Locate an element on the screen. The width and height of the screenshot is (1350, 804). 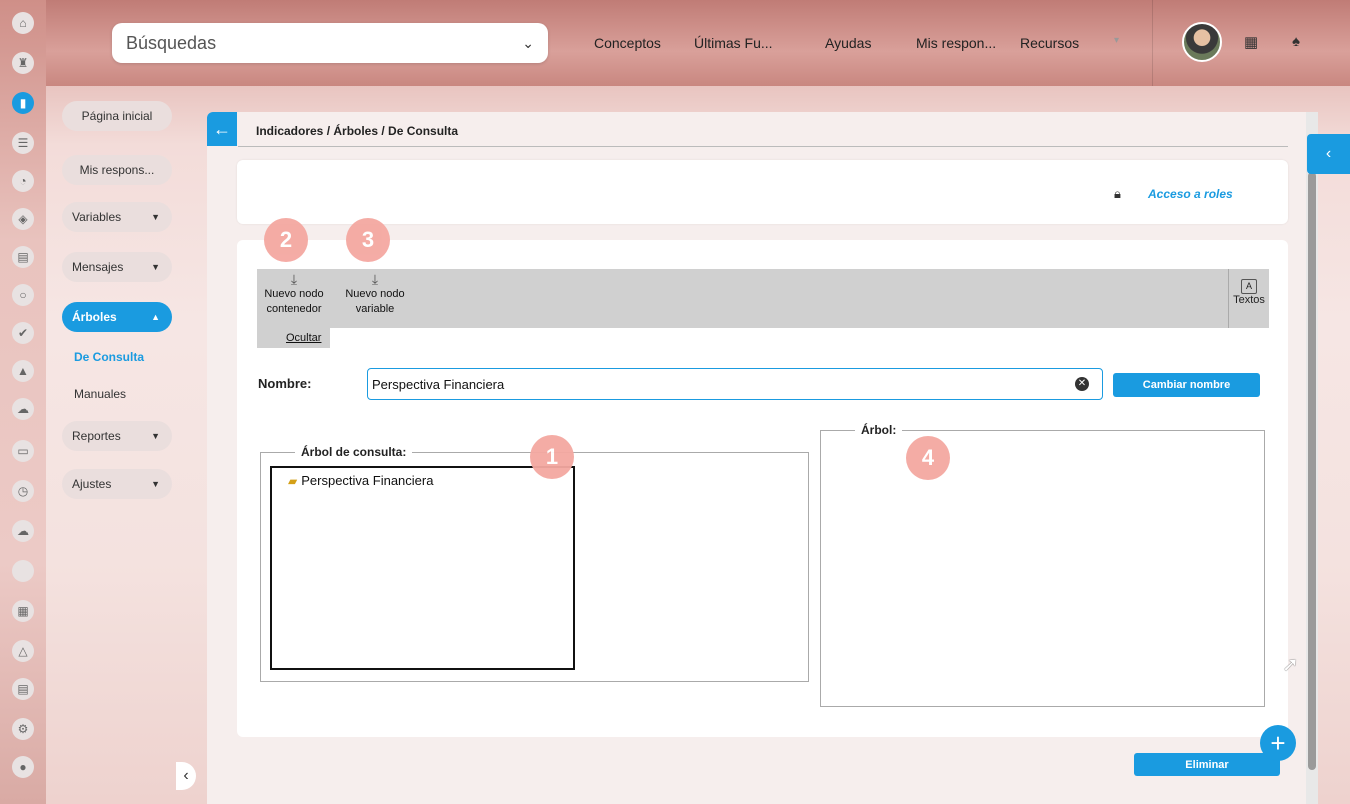
text-a-icon: A is located at coordinates (1249, 286).